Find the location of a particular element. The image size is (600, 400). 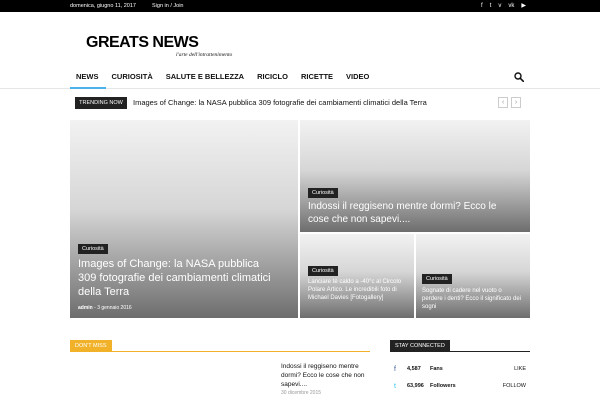

site-logo: GREATS NEWS l'arte dell'intrattenimento is located at coordinates (159, 46).